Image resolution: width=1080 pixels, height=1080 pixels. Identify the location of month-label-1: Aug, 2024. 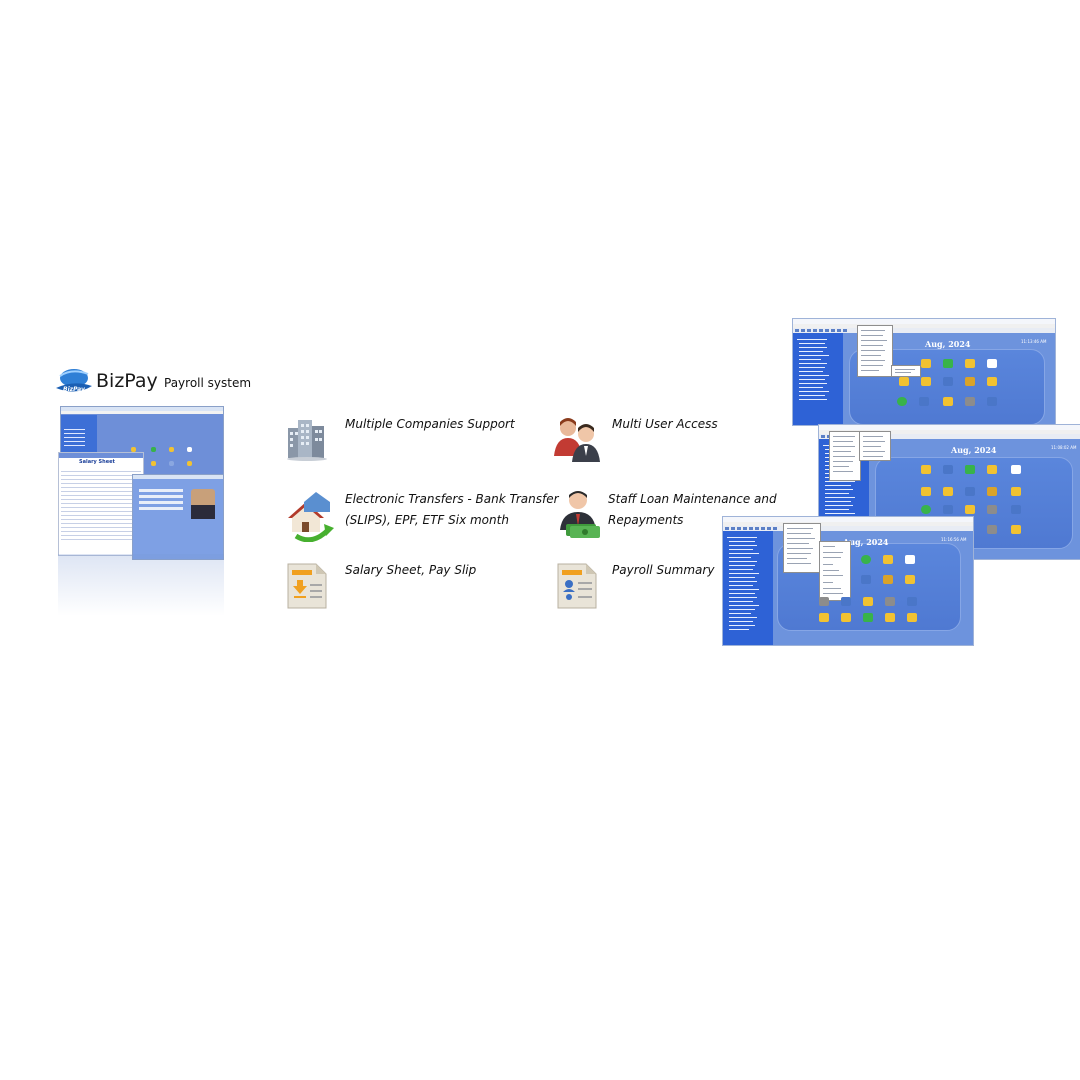
(948, 344).